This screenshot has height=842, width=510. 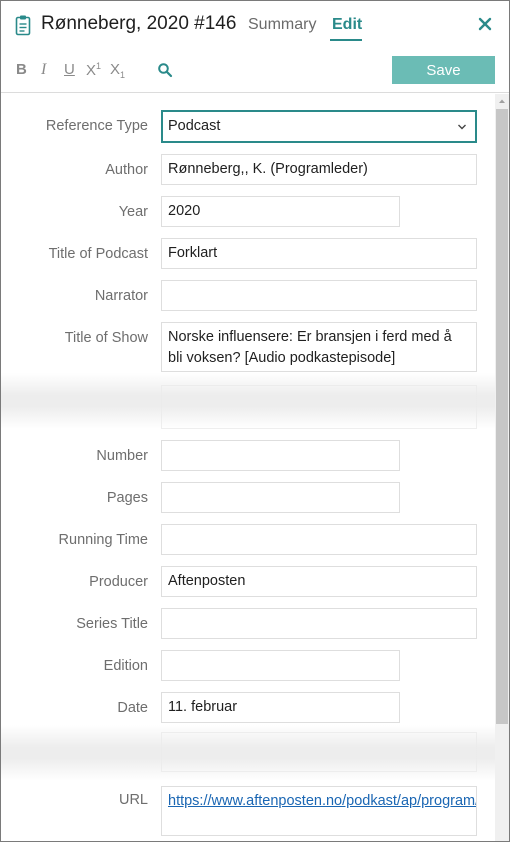 What do you see at coordinates (319, 581) in the screenshot?
I see `producer-field: Aftenposten` at bounding box center [319, 581].